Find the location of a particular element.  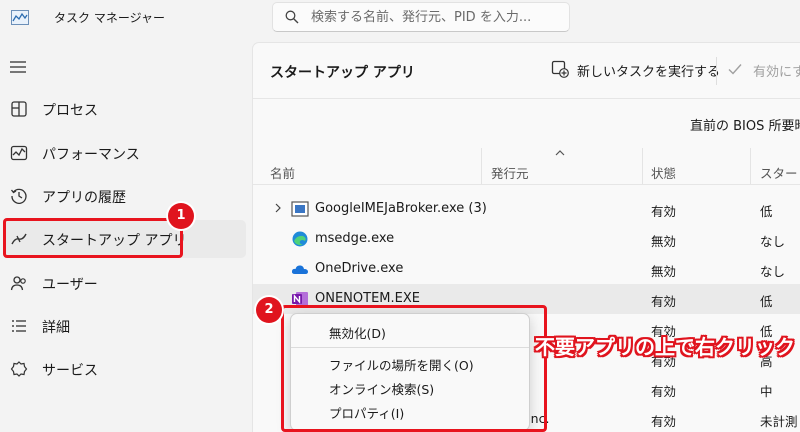

sidebar-item-users: ユーザー is located at coordinates (125, 283).